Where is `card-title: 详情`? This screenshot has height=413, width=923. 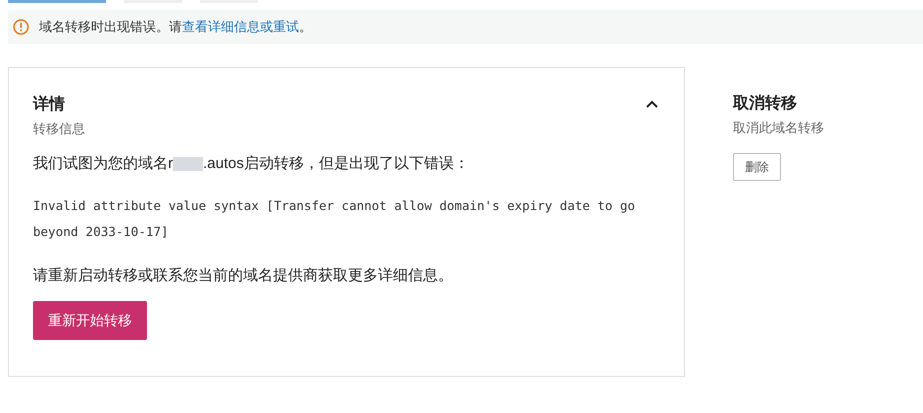 card-title: 详情 is located at coordinates (49, 104).